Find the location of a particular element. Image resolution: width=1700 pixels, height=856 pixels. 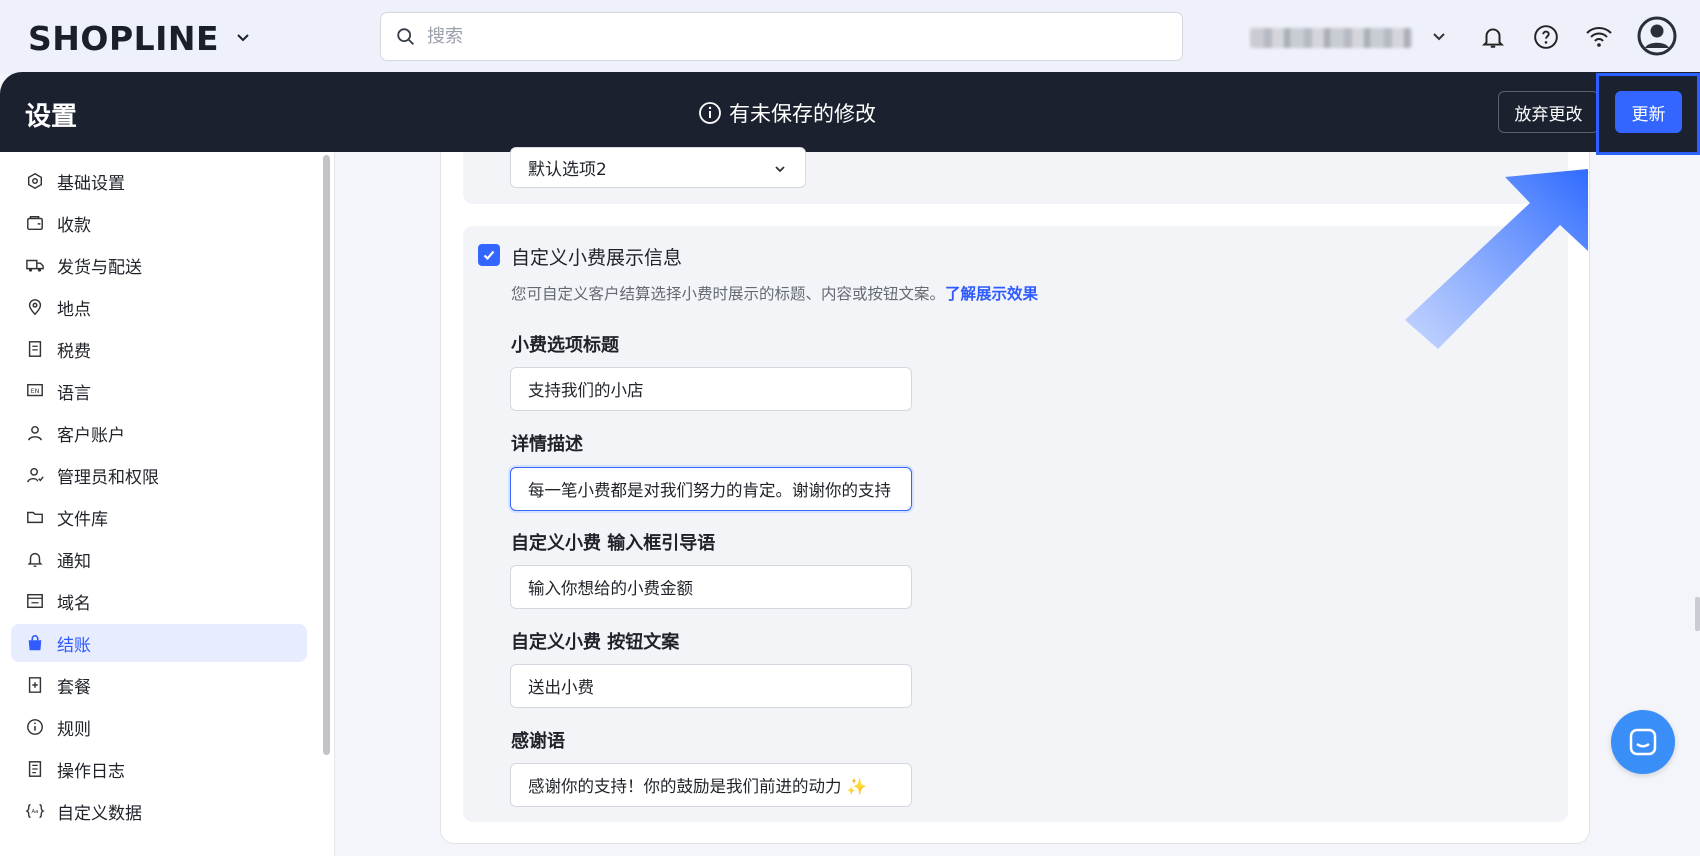

search-icon is located at coordinates (405, 36).